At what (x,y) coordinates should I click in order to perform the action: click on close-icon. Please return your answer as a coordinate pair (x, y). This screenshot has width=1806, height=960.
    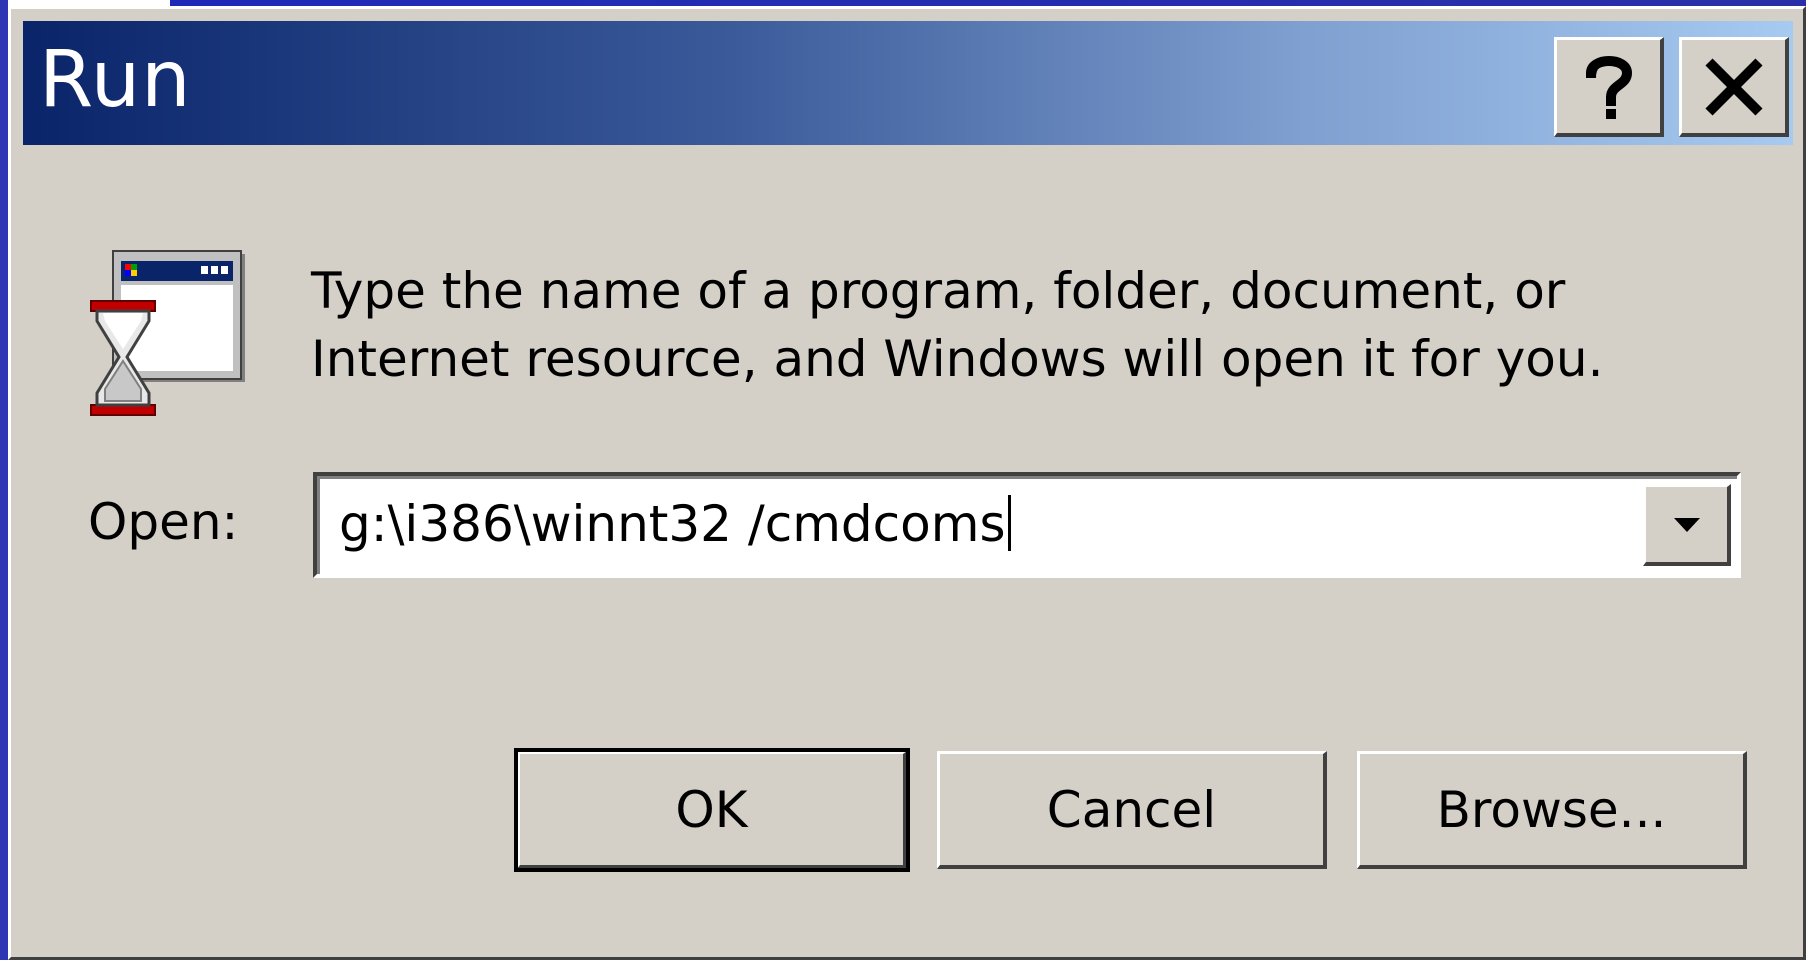
    Looking at the image, I should click on (1733, 86).